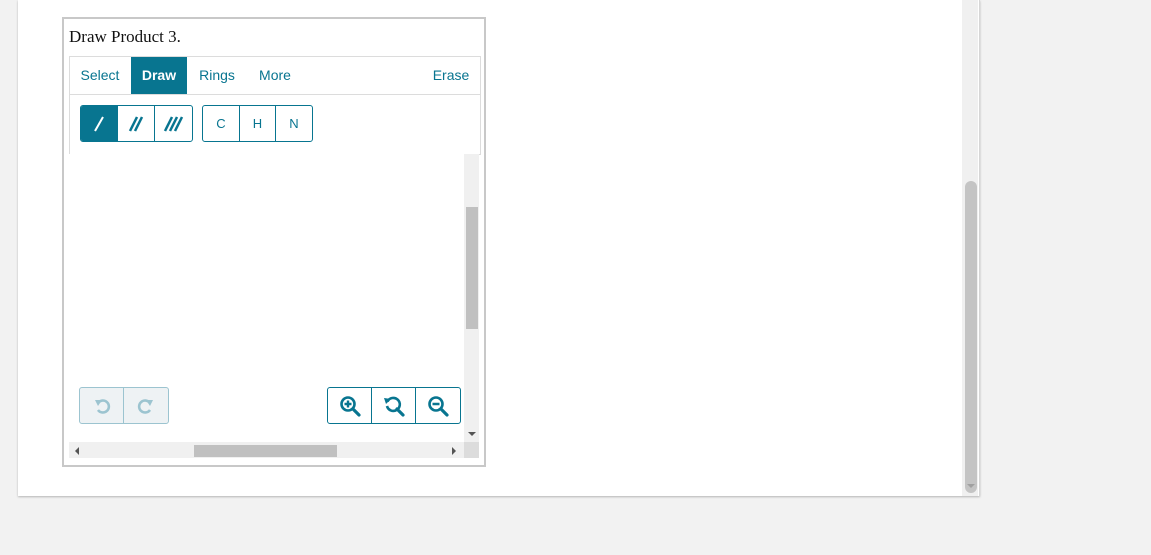 This screenshot has width=1151, height=555. I want to click on zoom-in-button, so click(350, 405).